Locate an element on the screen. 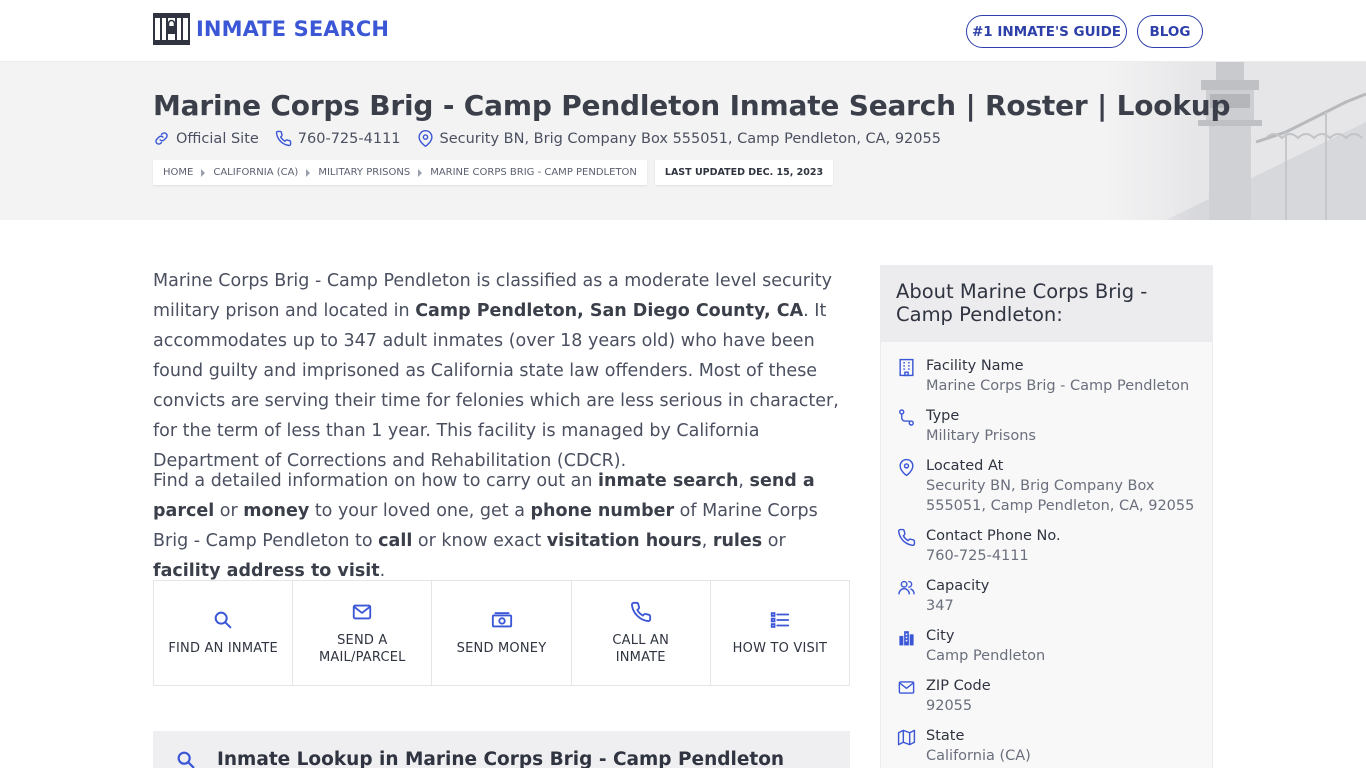  services-keyword: rules is located at coordinates (737, 541).